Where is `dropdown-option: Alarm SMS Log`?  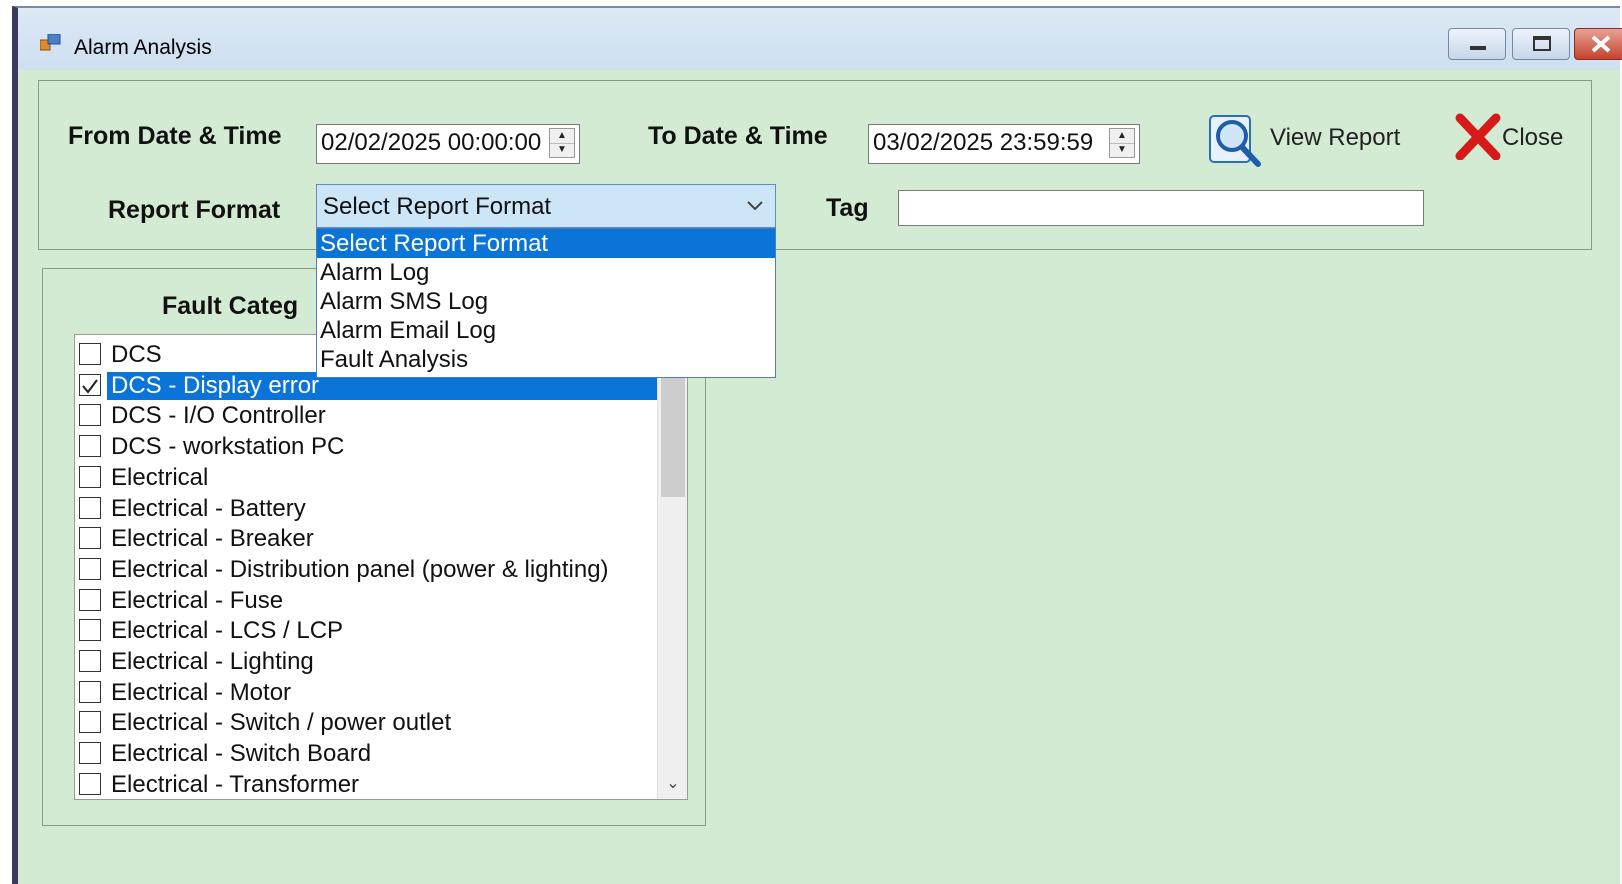 dropdown-option: Alarm SMS Log is located at coordinates (546, 301).